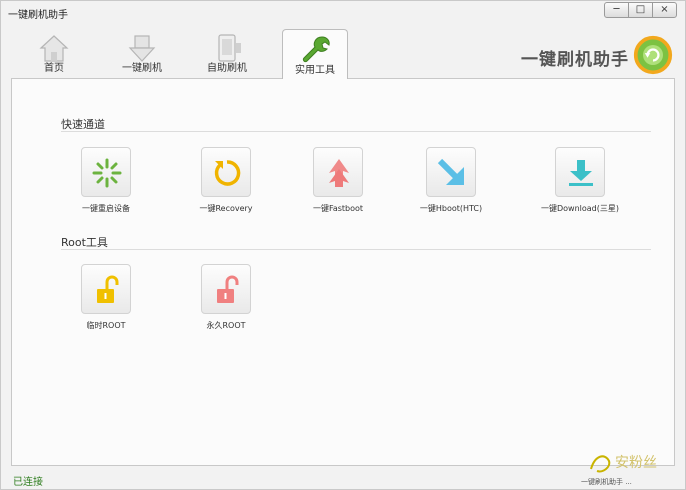  I want to click on app-title: 一键刷机助手, so click(38, 15).